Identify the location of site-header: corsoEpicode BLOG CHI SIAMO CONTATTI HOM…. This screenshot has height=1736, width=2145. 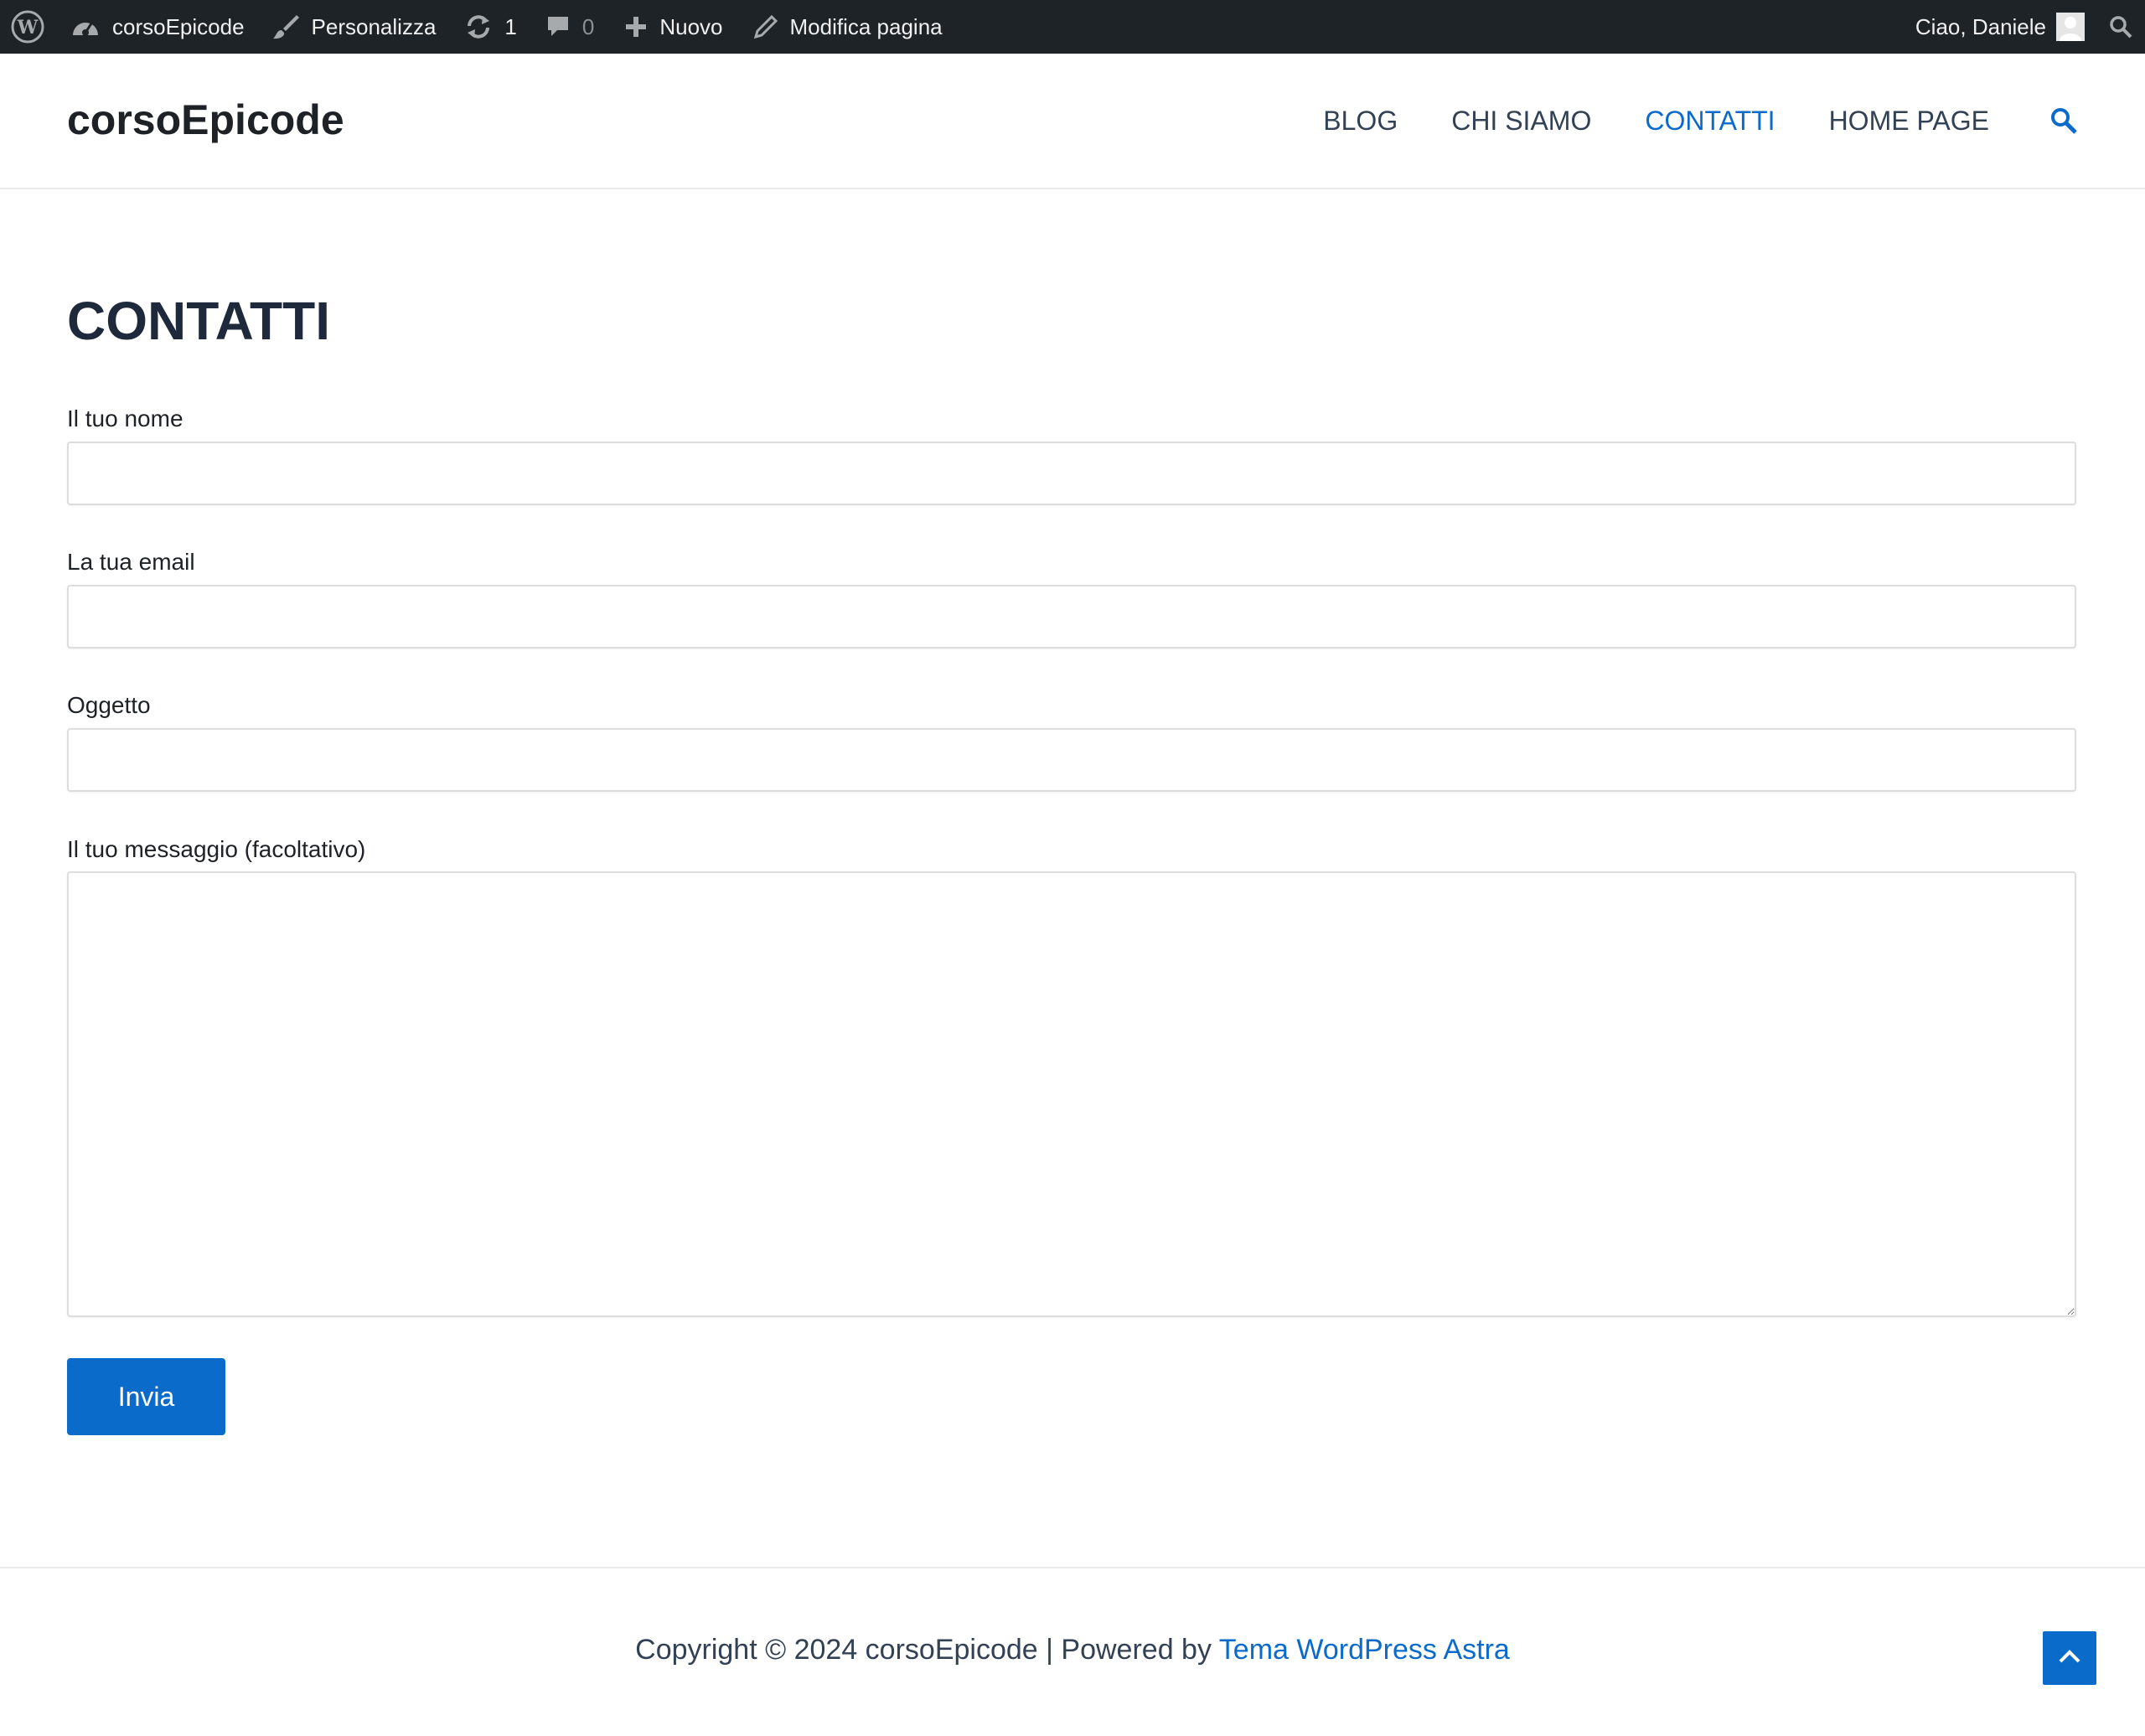
(1072, 122).